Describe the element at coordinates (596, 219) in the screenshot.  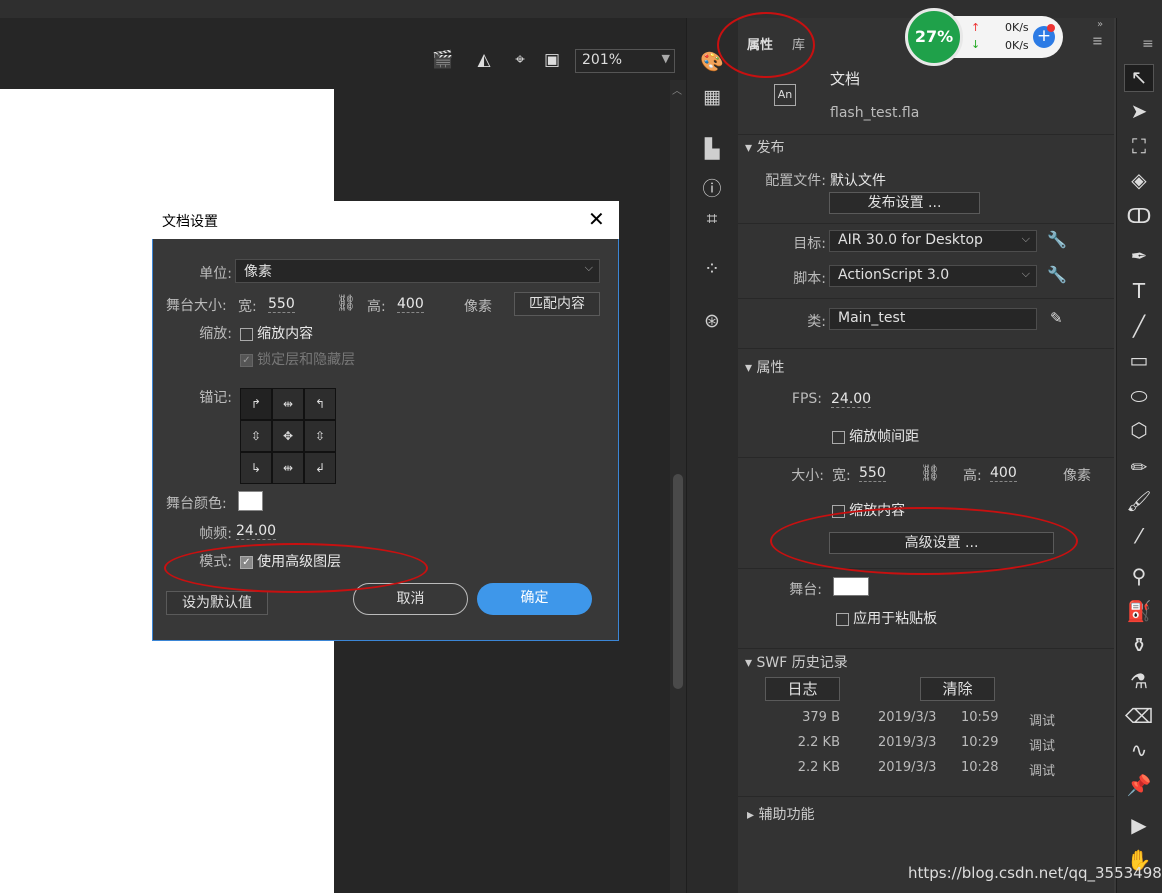
I see `close-icon: ✕` at that location.